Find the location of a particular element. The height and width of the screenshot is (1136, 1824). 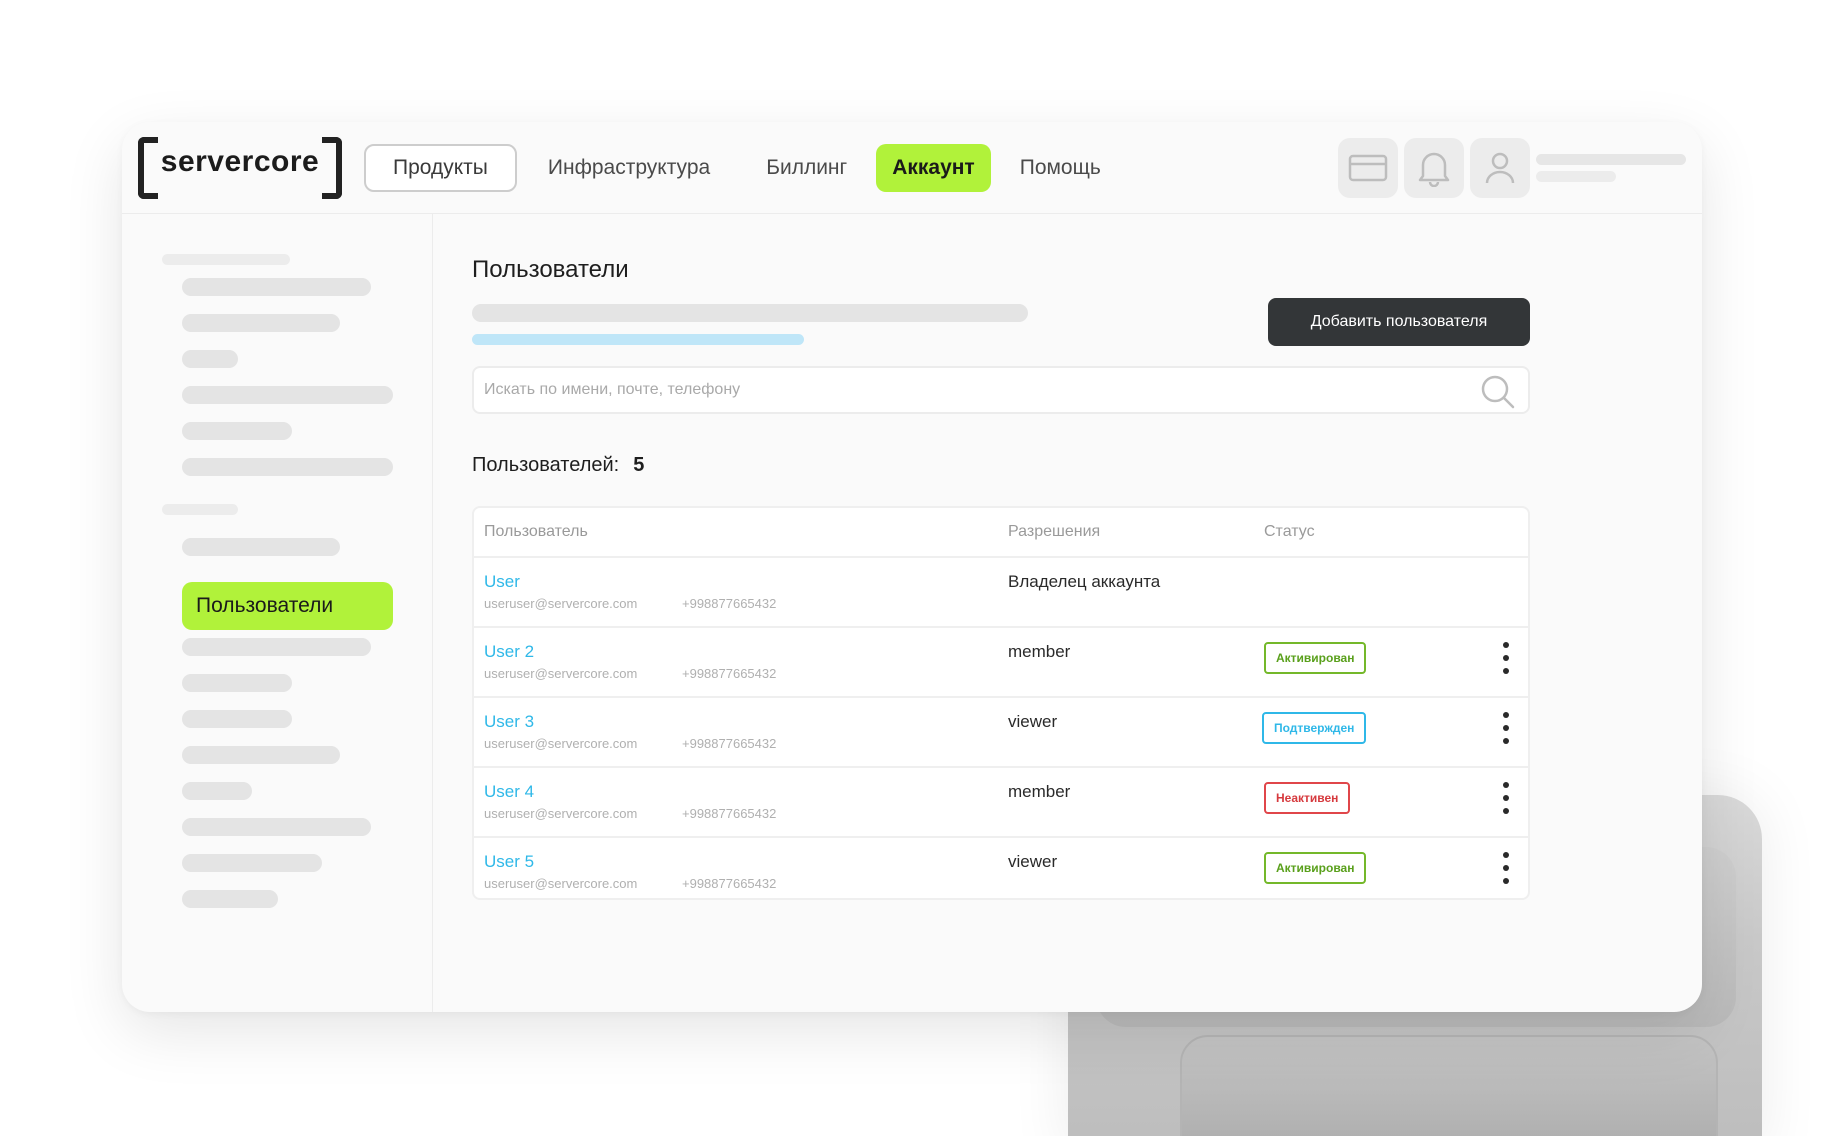

billing-card-button is located at coordinates (1368, 168).